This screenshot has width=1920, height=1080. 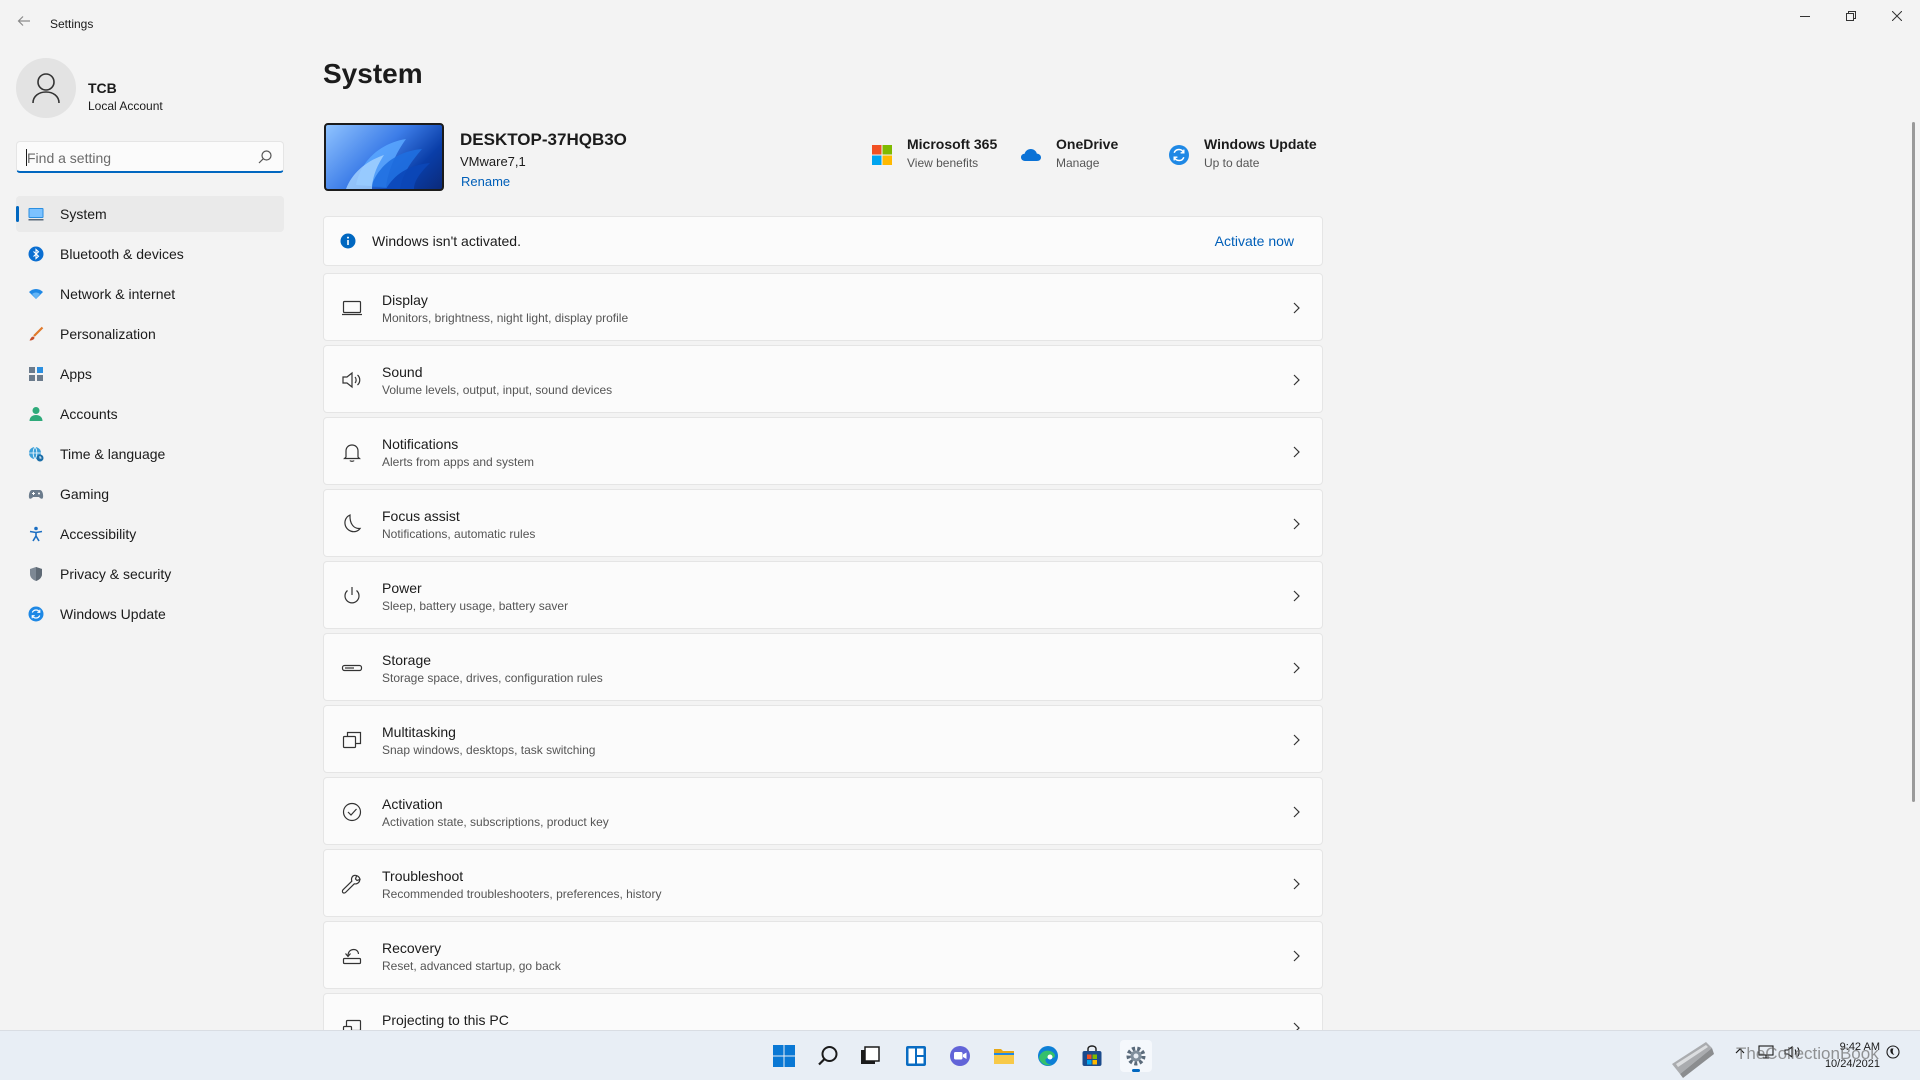 I want to click on sidebar-item-bluetooth: Bluetooth & devices, so click(x=150, y=254).